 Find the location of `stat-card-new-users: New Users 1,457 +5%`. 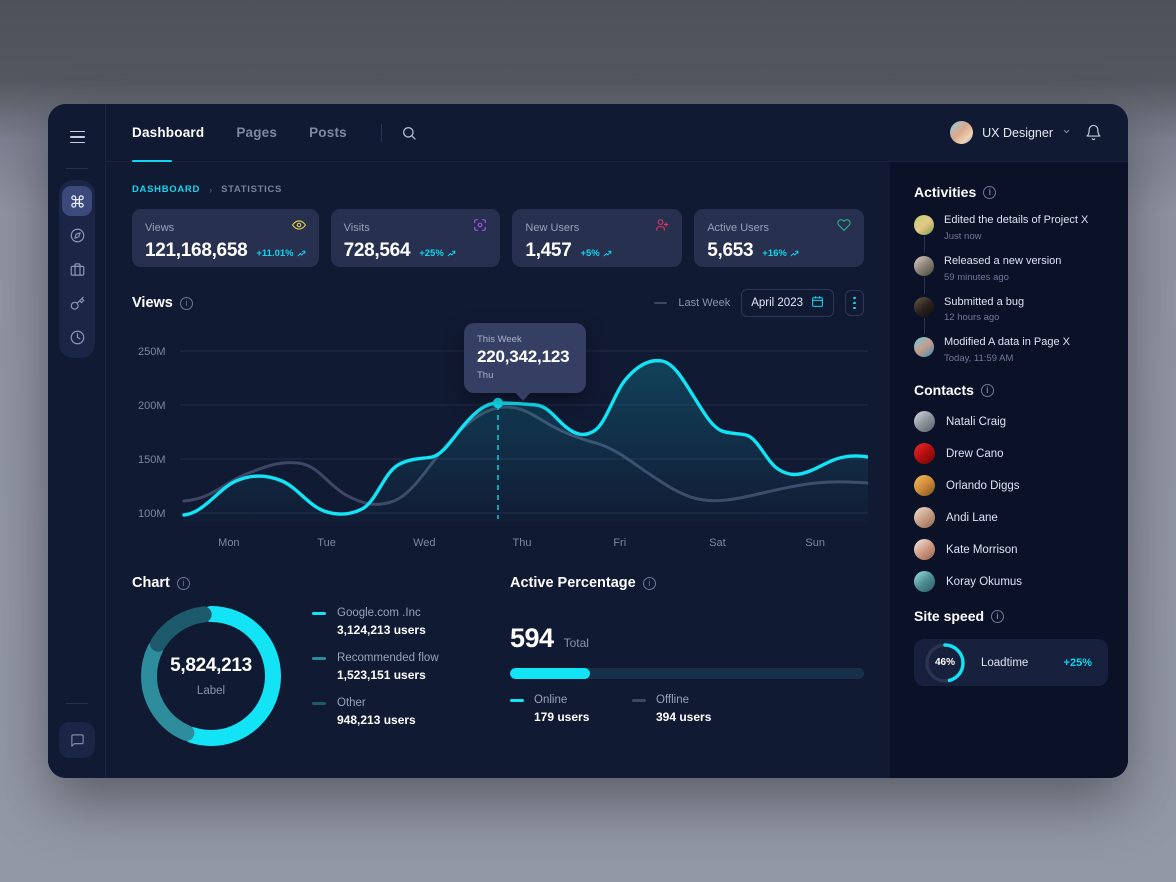

stat-card-new-users: New Users 1,457 +5% is located at coordinates (597, 238).